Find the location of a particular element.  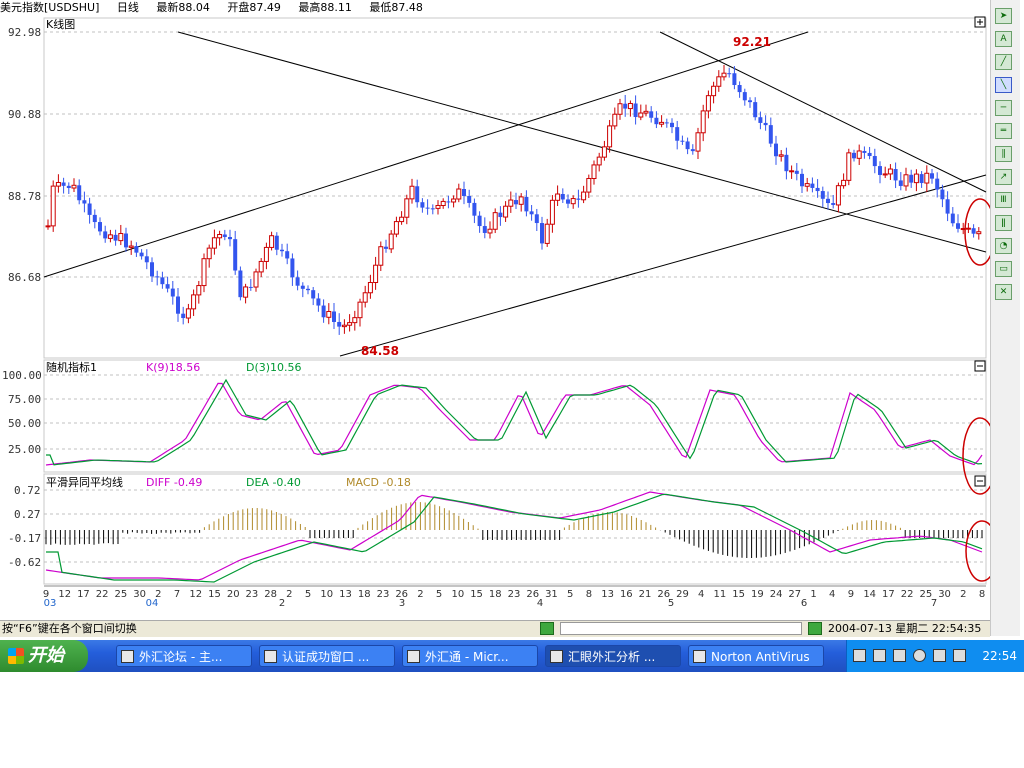

parallel-tool-icon: ∥ is located at coordinates (1003, 154).